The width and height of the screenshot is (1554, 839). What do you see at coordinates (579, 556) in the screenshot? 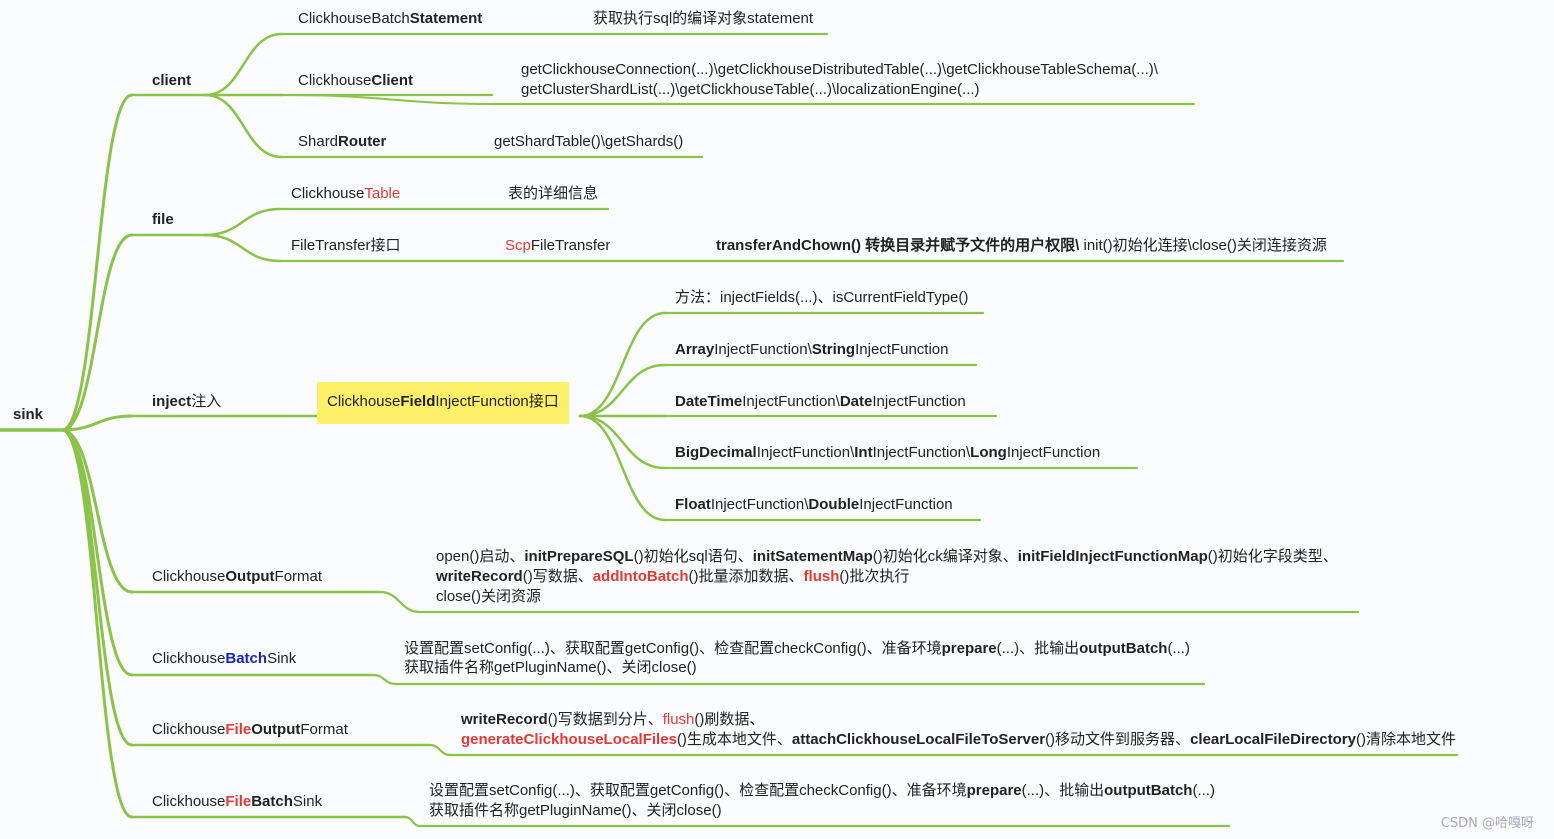
I see `text-run: initPrepareSQL` at bounding box center [579, 556].